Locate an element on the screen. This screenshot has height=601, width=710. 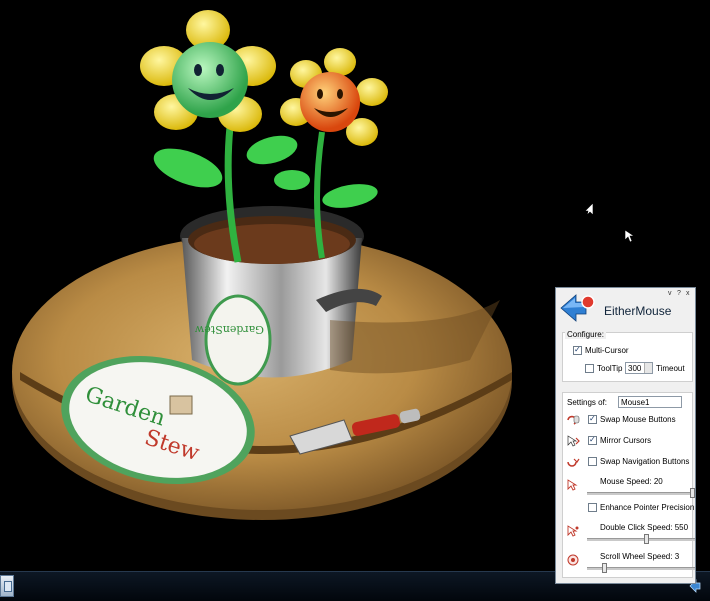
tooltip-label: ToolTip is located at coordinates (610, 368).